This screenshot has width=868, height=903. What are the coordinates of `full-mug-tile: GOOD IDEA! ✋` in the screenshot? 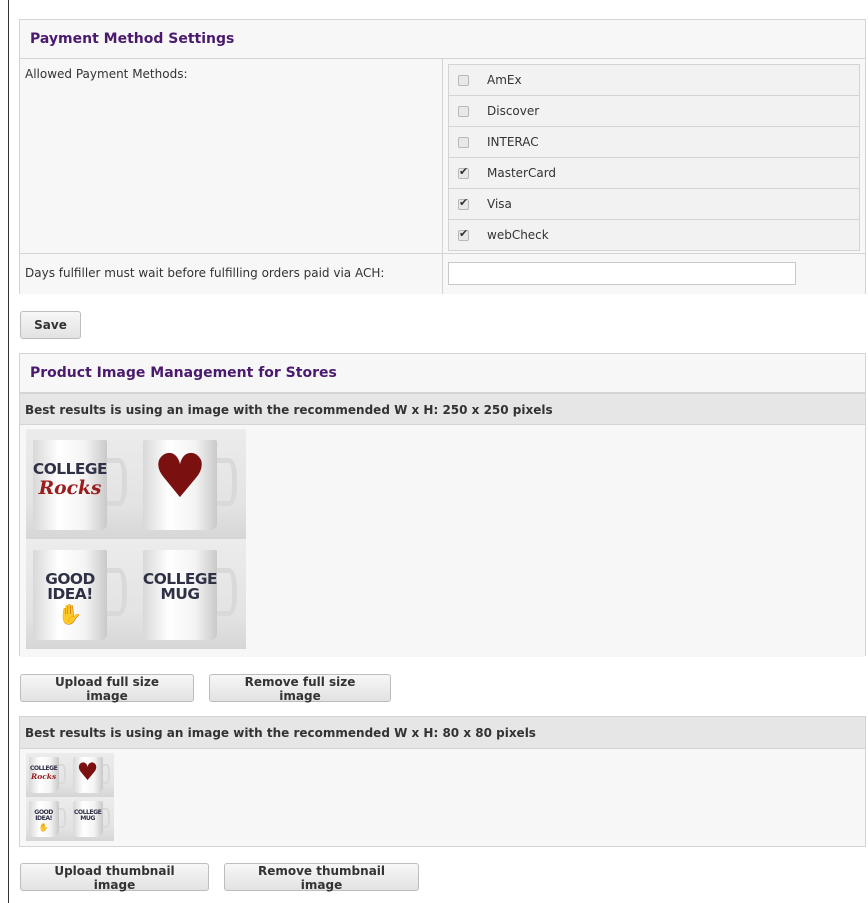 It's located at (81, 594).